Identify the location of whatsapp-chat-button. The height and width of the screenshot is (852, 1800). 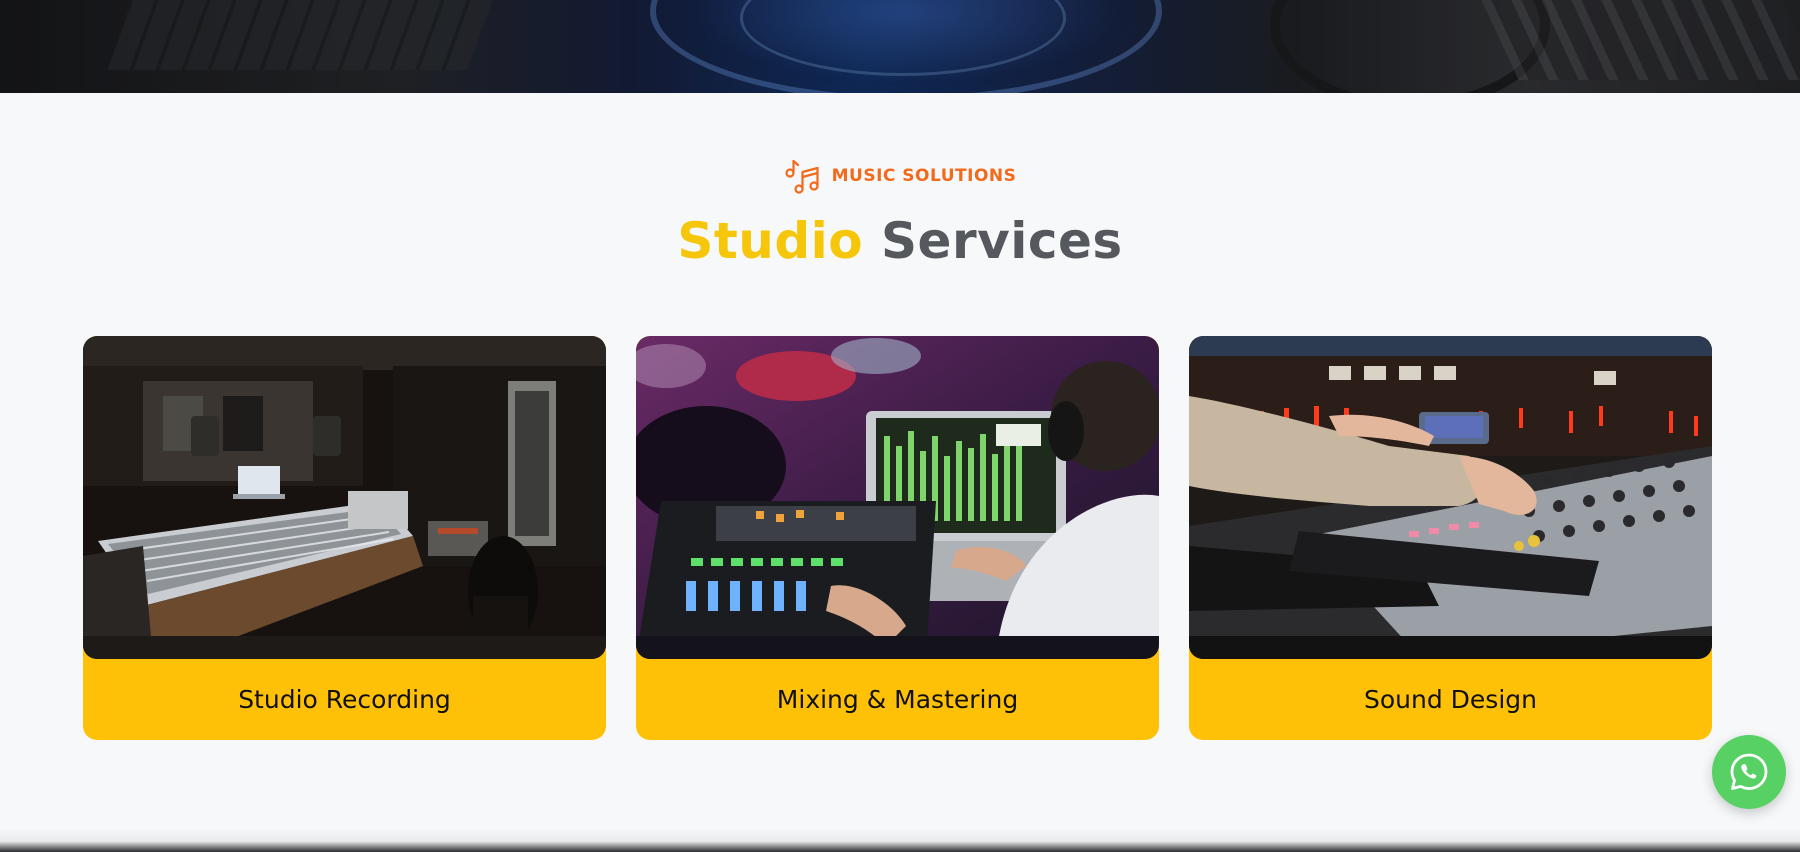
(1749, 772).